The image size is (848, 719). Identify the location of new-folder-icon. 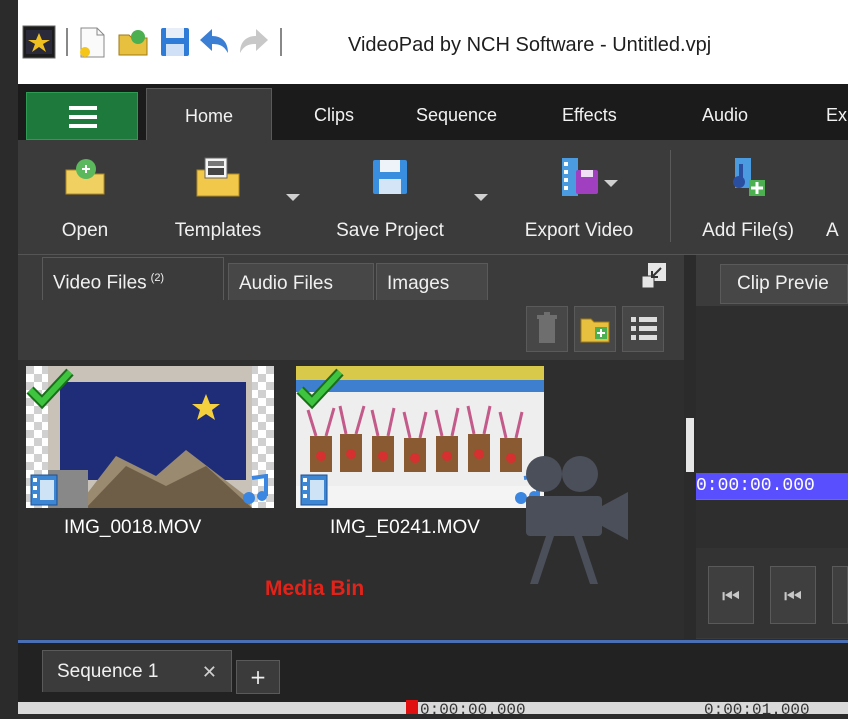
(595, 330).